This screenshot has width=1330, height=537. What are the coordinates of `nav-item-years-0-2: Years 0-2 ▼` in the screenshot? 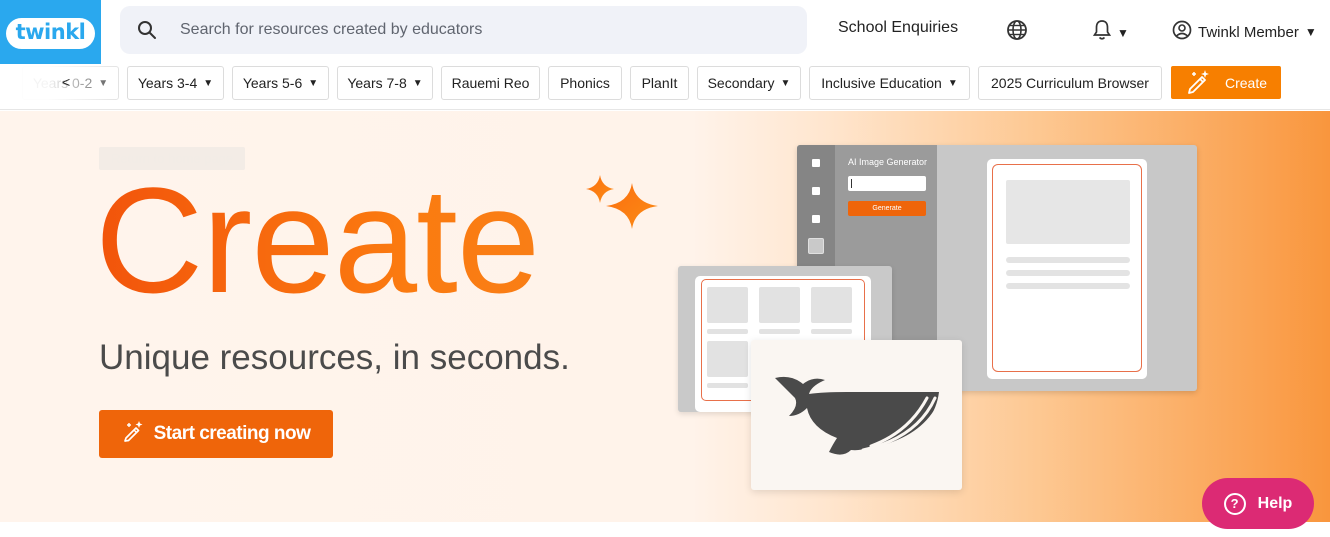 It's located at (70, 83).